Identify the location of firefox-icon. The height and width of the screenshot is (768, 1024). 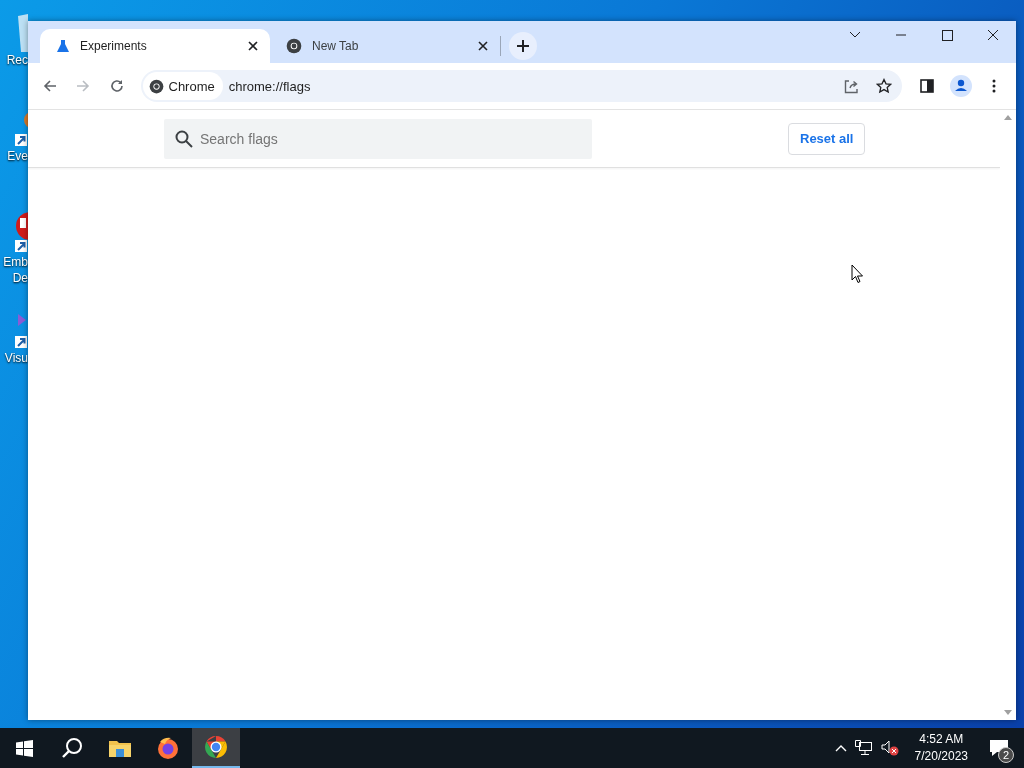
(168, 748).